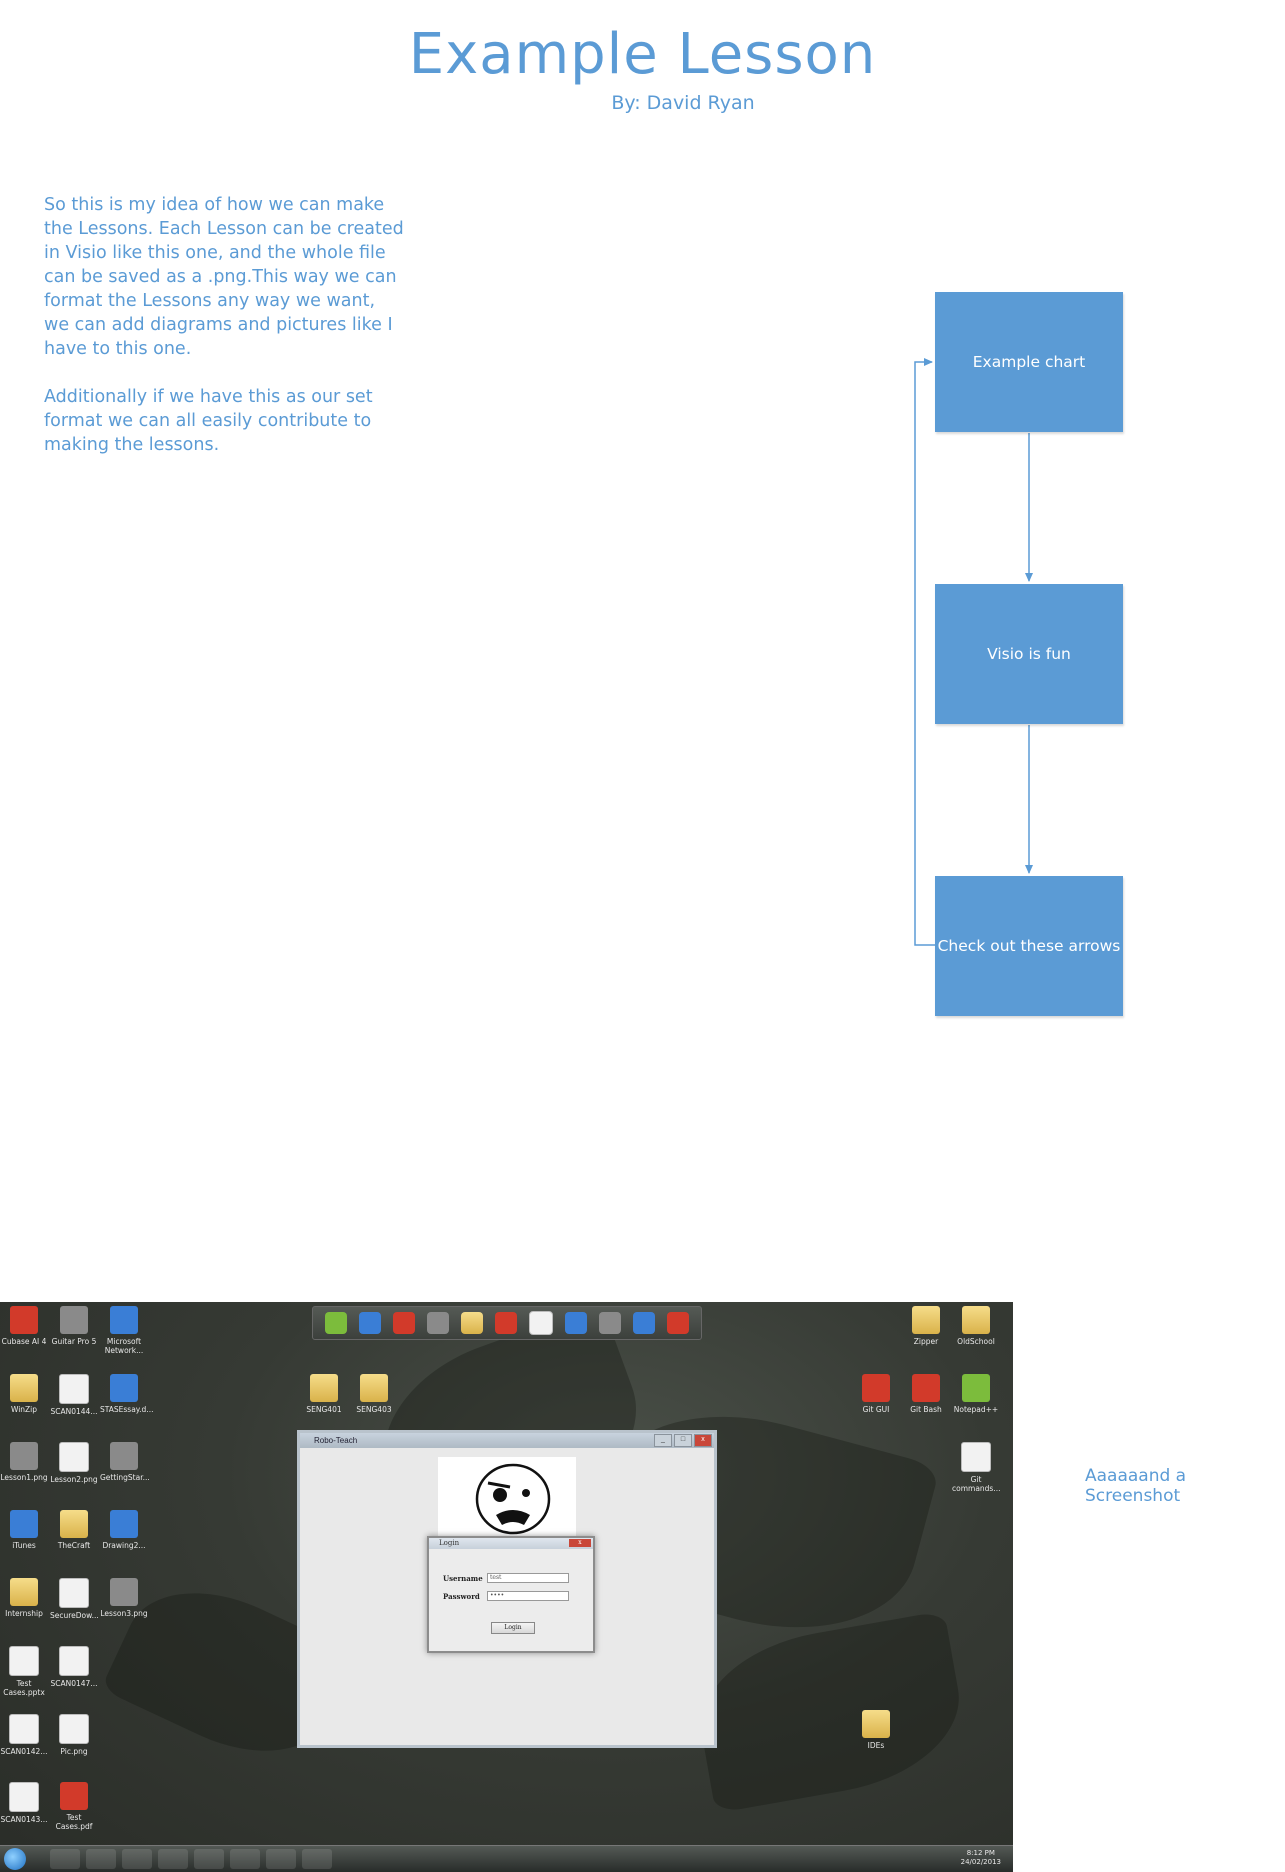 The image size is (1285, 1872). Describe the element at coordinates (1029, 362) in the screenshot. I see `flow-node-example-chart: Example chart` at that location.